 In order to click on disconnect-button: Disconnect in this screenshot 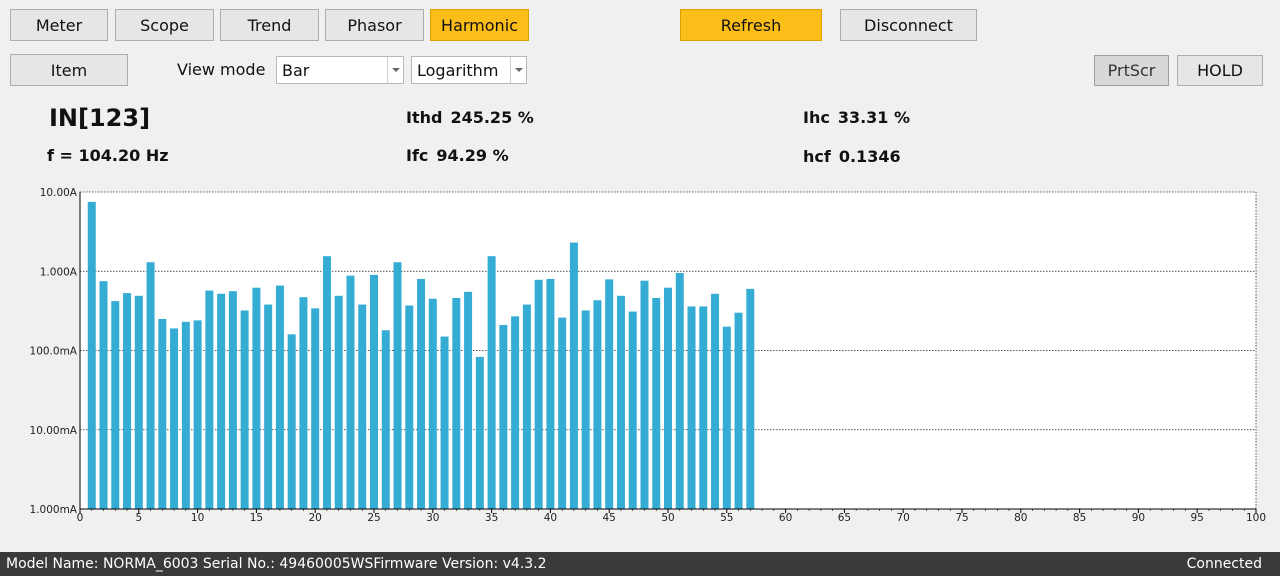, I will do `click(908, 25)`.